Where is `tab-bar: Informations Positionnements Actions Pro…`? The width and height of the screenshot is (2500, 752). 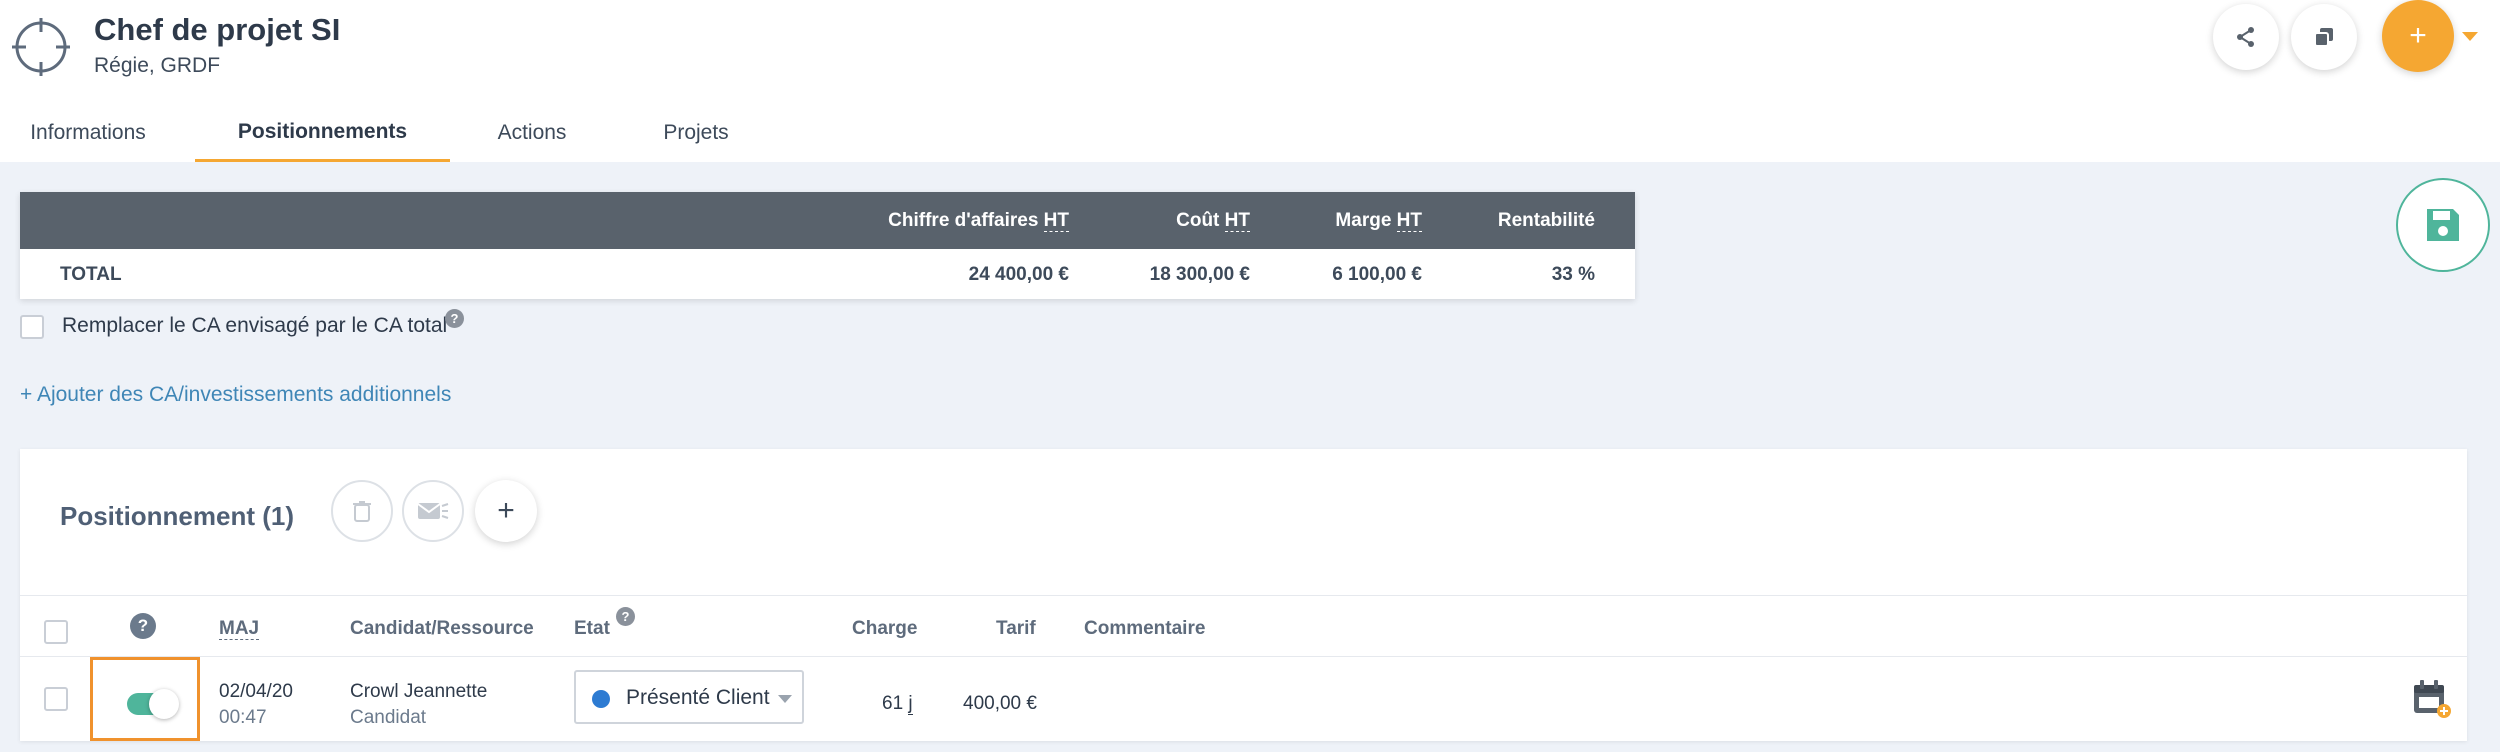
tab-bar: Informations Positionnements Actions Pro… is located at coordinates (1250, 133).